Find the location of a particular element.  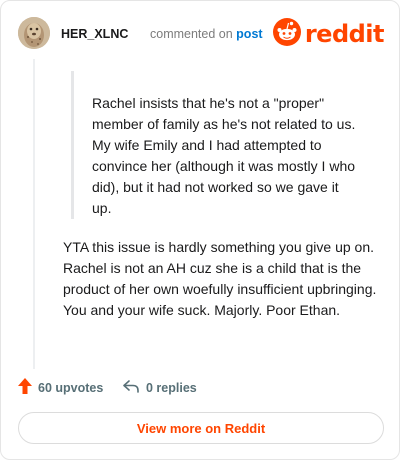

reply-count: 0 replies is located at coordinates (171, 388).